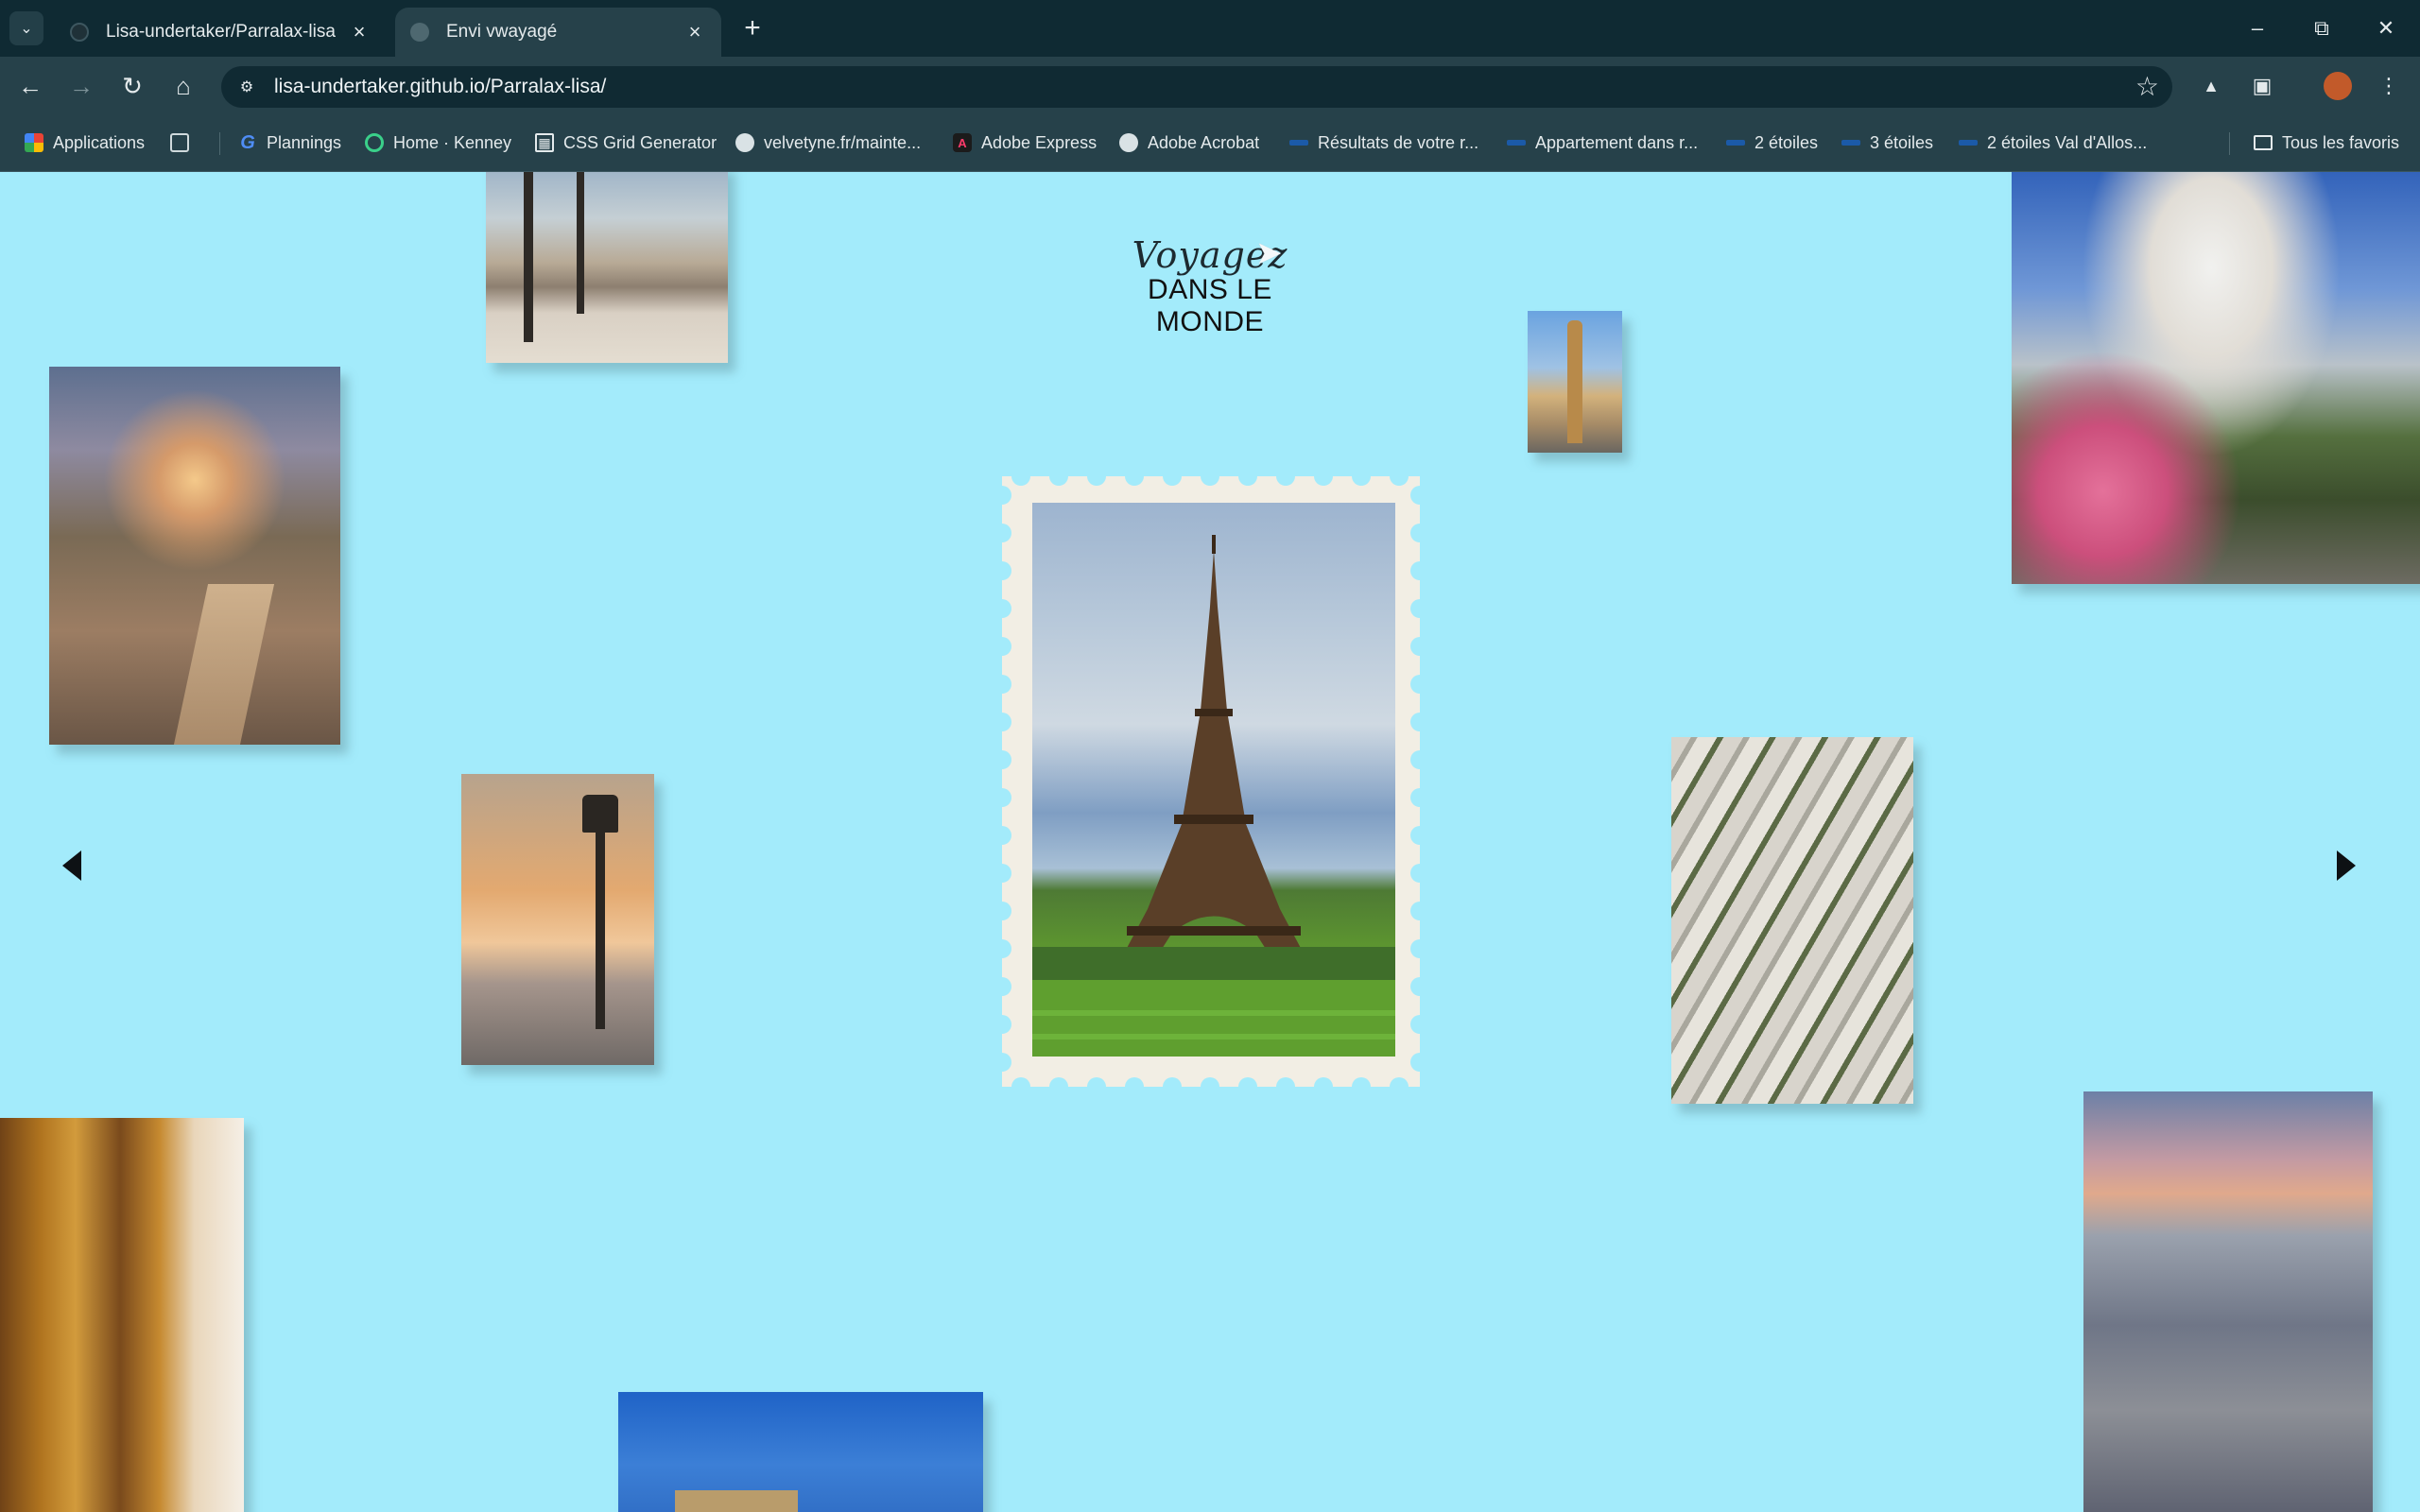 This screenshot has width=2420, height=1512. Describe the element at coordinates (2389, 86) in the screenshot. I see `menu-kebab-icon: ⋮` at that location.